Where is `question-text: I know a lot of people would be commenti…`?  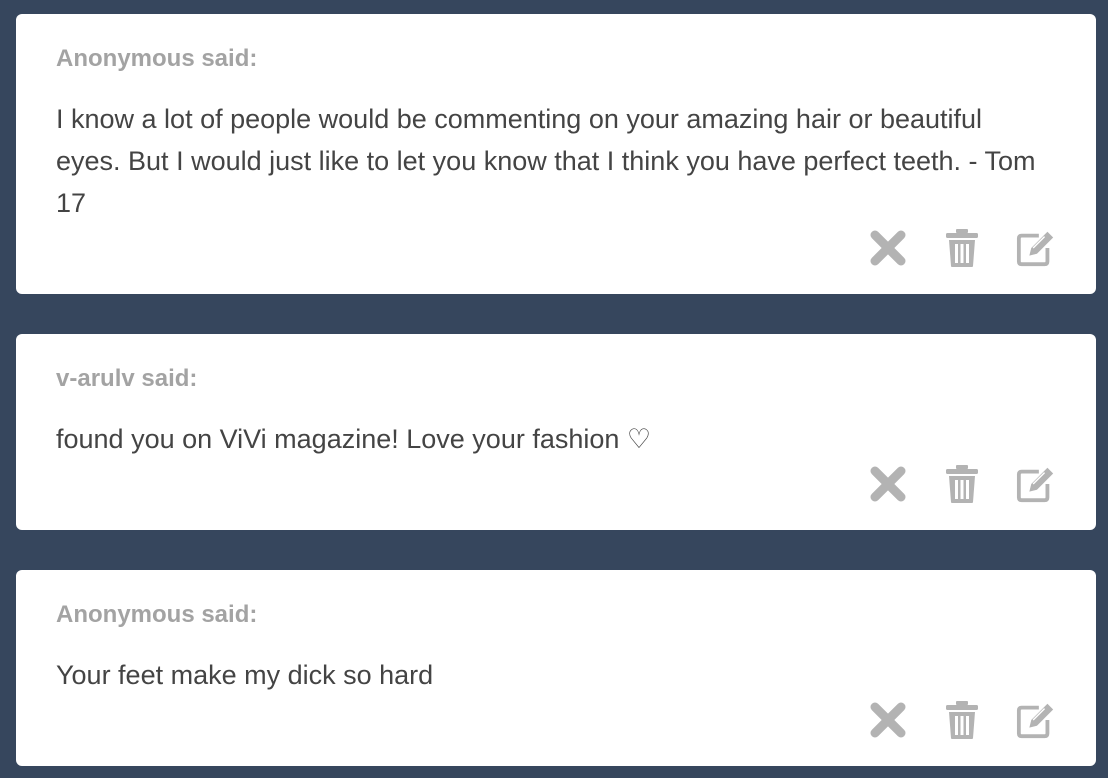 question-text: I know a lot of people would be commenti… is located at coordinates (546, 161).